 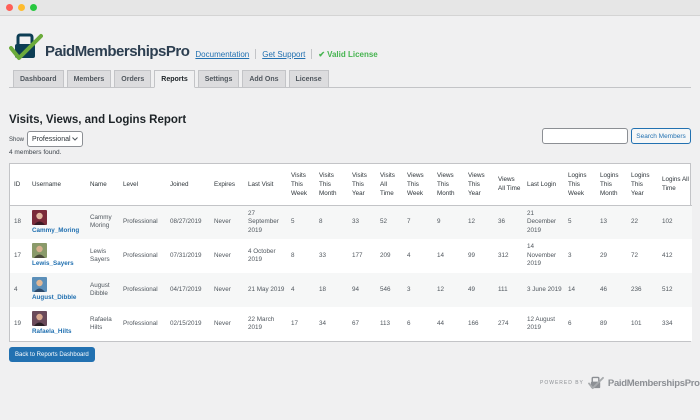 I want to click on table-cell: 111, so click(x=508, y=290).